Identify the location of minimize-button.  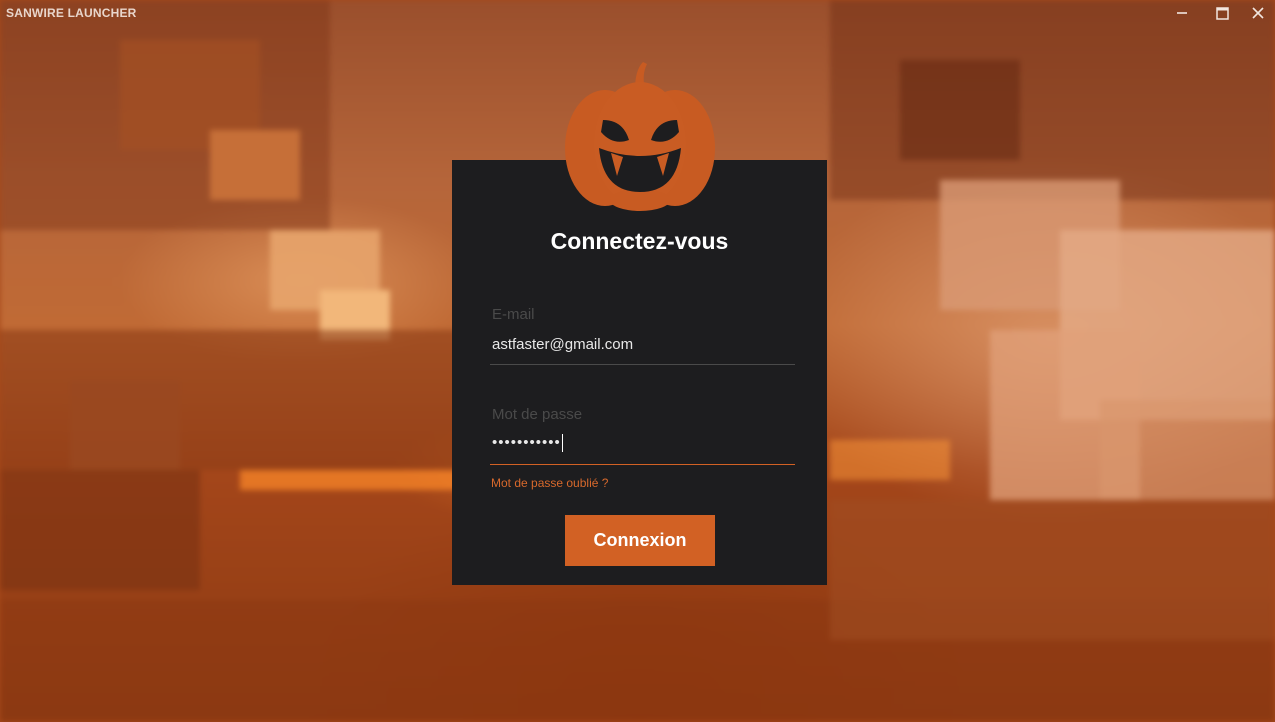
(1182, 13).